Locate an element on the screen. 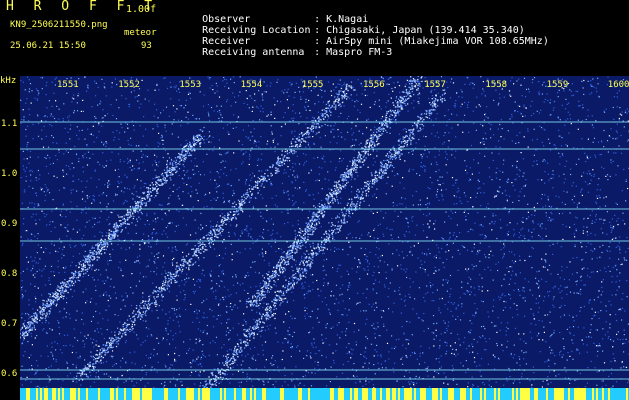 Image resolution: width=629 pixels, height=400 pixels. y-tick-label: 1.0 is located at coordinates (9, 174).